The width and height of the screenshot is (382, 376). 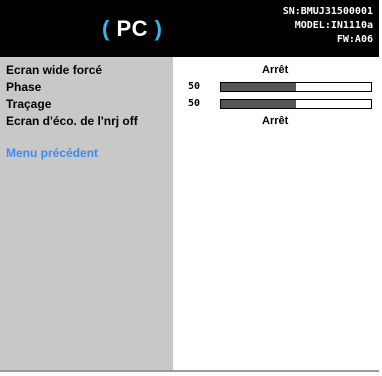 I want to click on source-name: PC, so click(x=132, y=28).